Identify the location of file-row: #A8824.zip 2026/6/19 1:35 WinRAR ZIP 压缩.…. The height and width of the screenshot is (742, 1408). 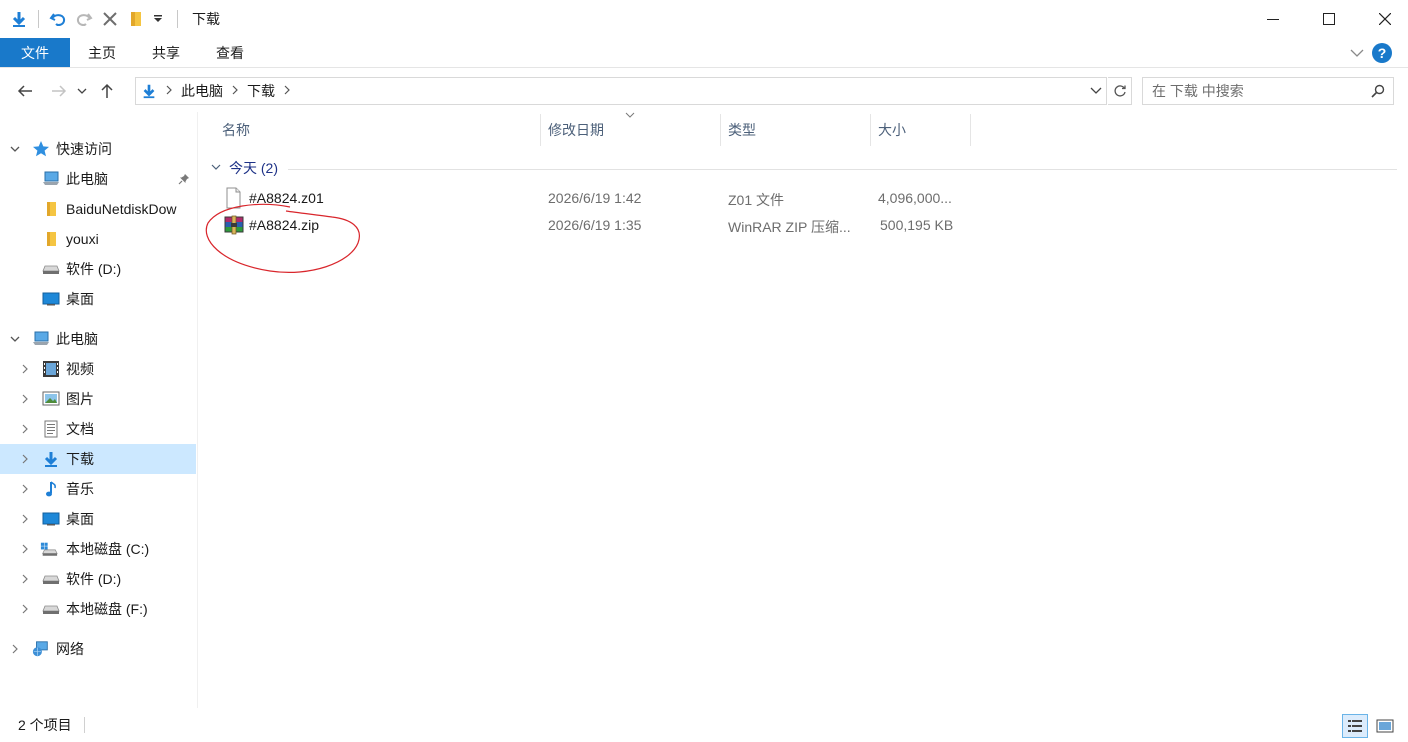
(590, 225).